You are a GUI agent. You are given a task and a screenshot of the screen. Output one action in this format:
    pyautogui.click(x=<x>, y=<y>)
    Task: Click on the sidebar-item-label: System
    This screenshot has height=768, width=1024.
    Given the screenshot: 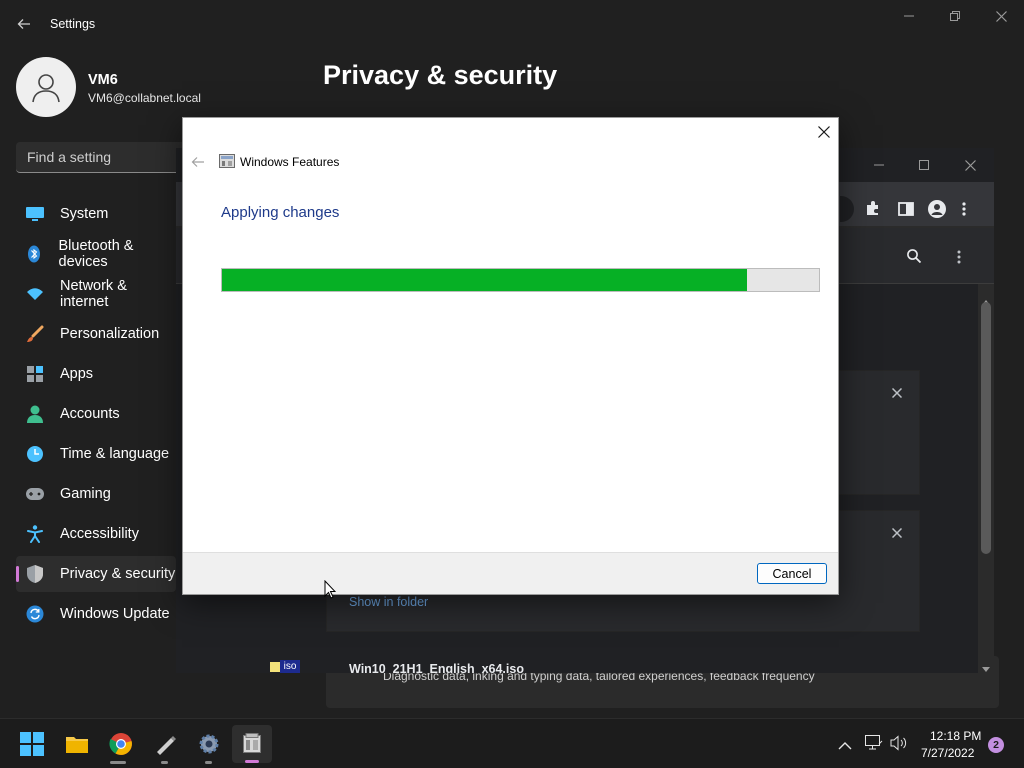 What is the action you would take?
    pyautogui.click(x=84, y=214)
    